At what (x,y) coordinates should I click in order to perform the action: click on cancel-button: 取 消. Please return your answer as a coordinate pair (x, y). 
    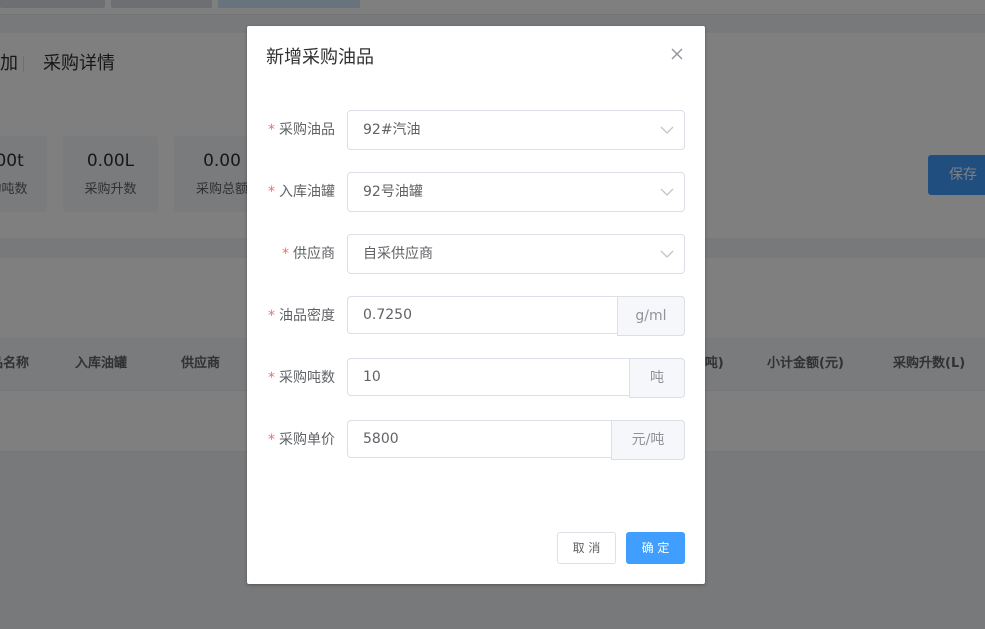
    Looking at the image, I should click on (586, 548).